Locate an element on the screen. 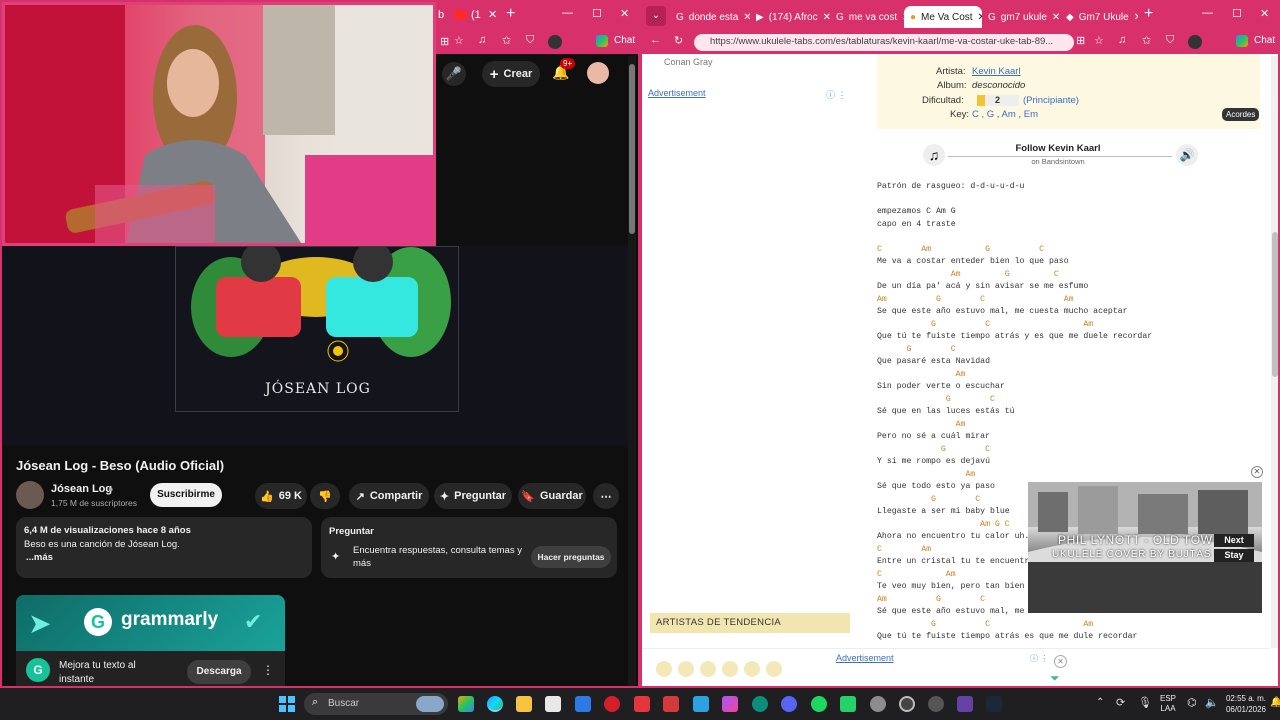 This screenshot has width=1280, height=720. volume-icon: 🔈 is located at coordinates (1212, 702).